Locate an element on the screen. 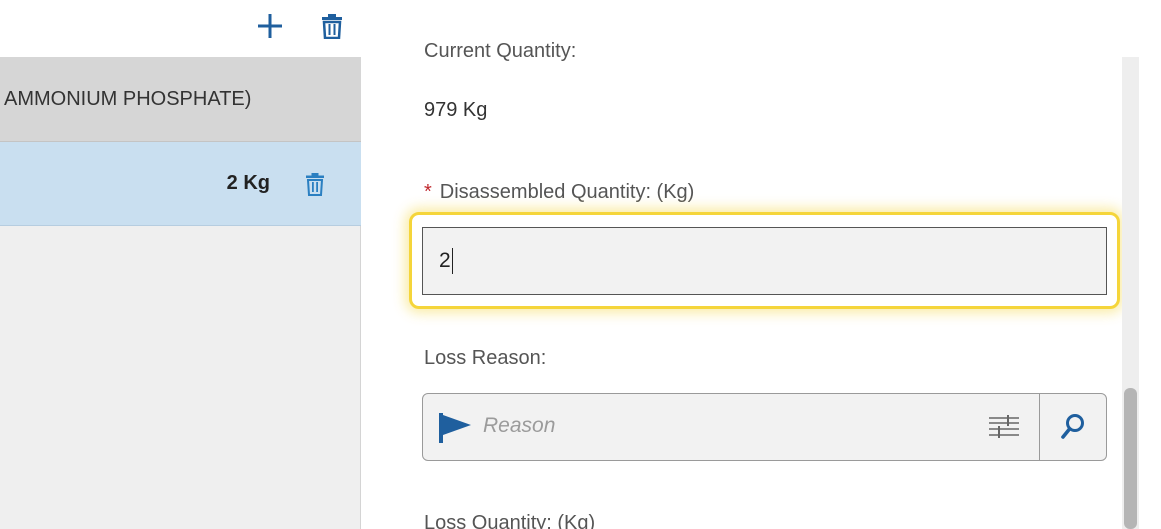 The image size is (1161, 529). current-quantity-label: Current Quantity: is located at coordinates (500, 51).